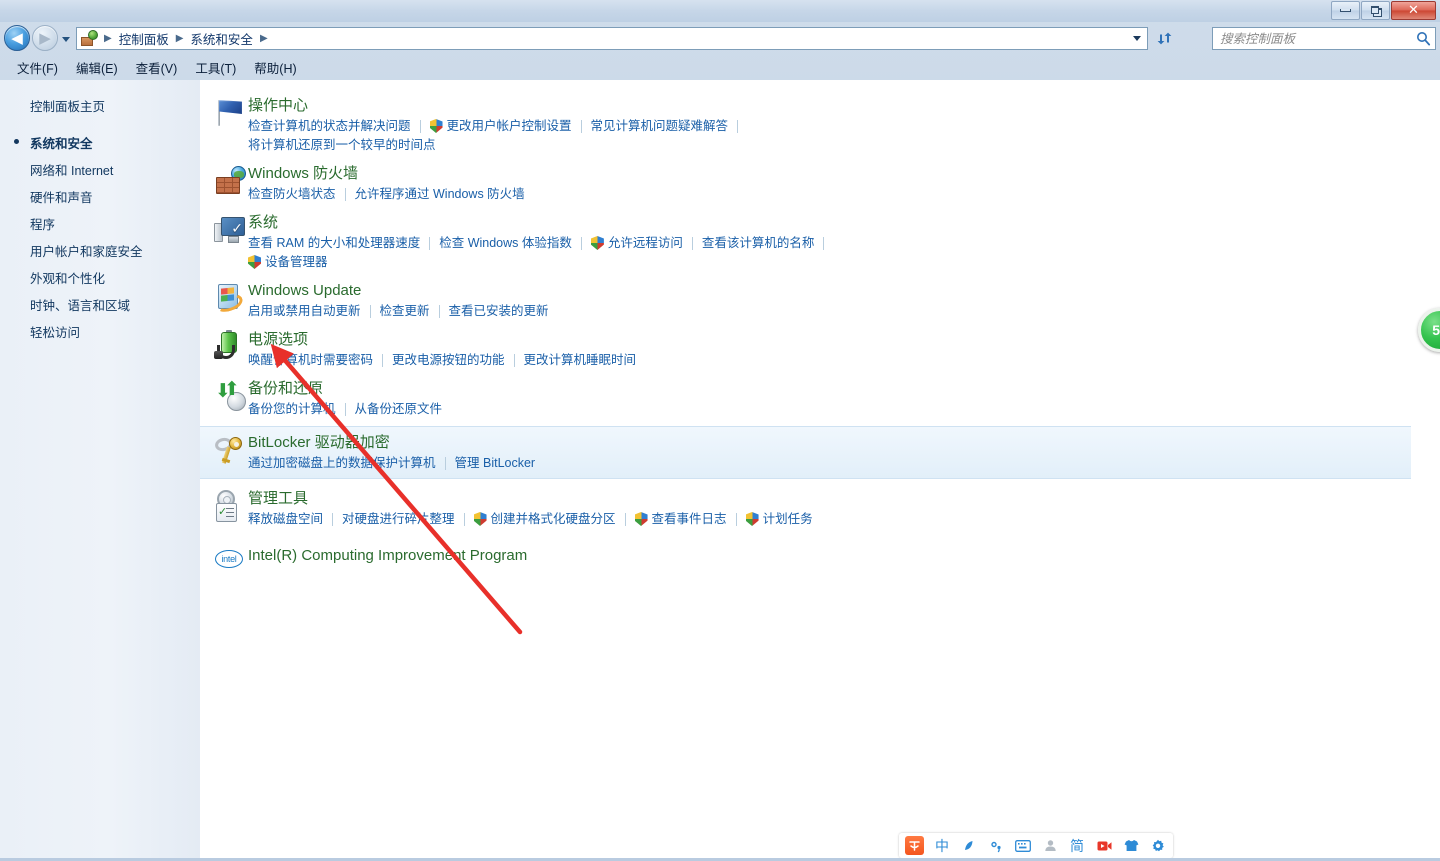 This screenshot has height=861, width=1440. What do you see at coordinates (495, 463) in the screenshot?
I see `link-manage-bitlocker: 管理 BitLocker` at bounding box center [495, 463].